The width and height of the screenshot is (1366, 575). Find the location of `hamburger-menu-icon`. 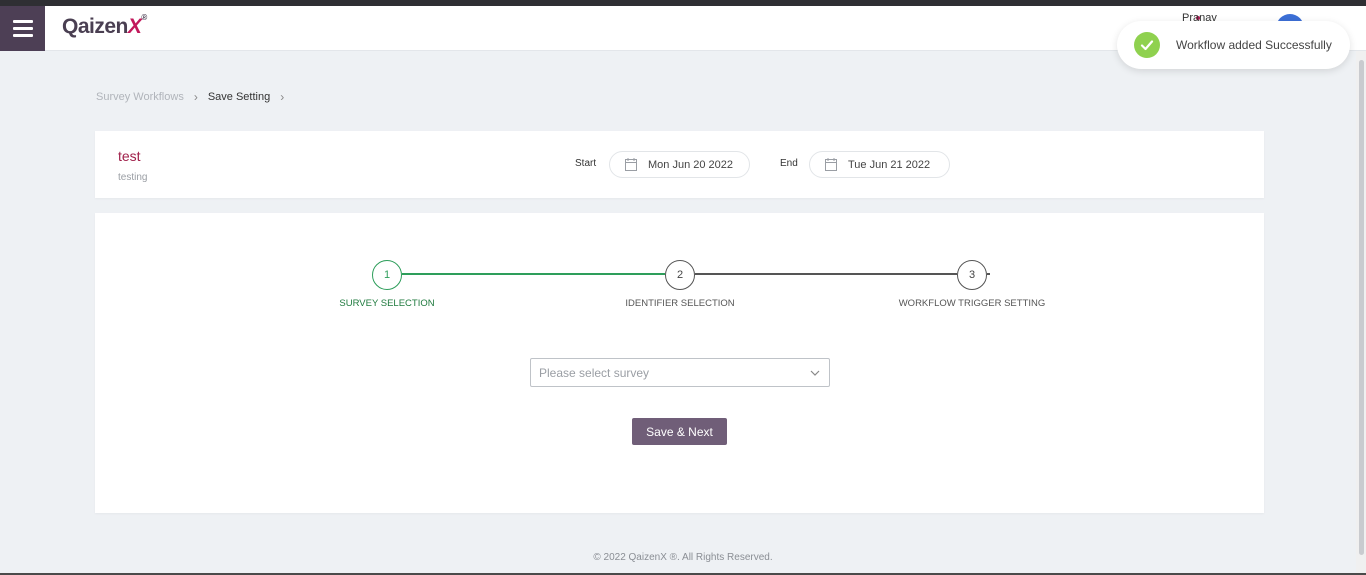

hamburger-menu-icon is located at coordinates (22, 28).